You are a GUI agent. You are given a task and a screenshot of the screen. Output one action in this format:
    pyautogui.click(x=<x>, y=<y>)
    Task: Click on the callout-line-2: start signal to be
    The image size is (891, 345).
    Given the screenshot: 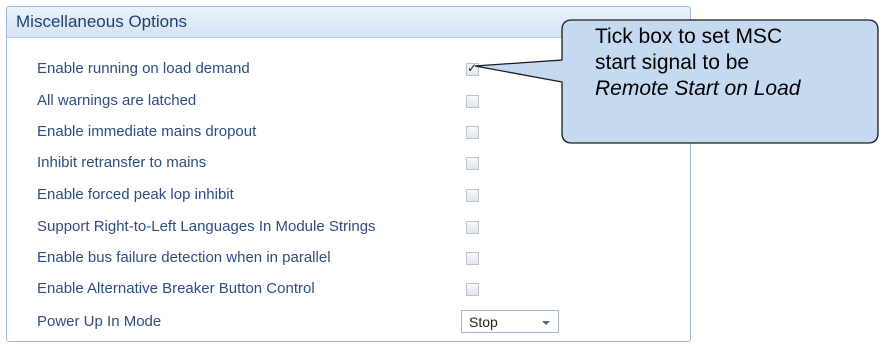 What is the action you would take?
    pyautogui.click(x=672, y=62)
    